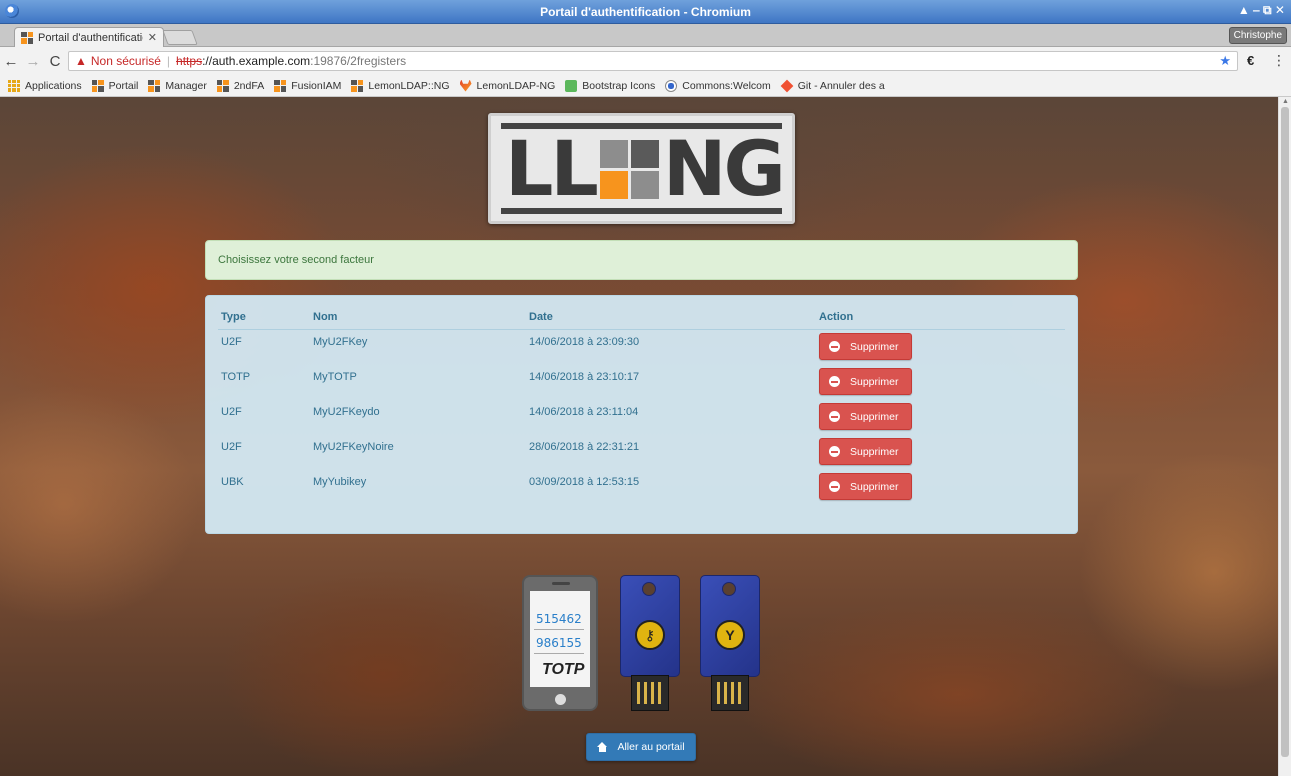 The width and height of the screenshot is (1291, 776). What do you see at coordinates (316, 85) in the screenshot?
I see `bookmark-label: FusionIAM` at bounding box center [316, 85].